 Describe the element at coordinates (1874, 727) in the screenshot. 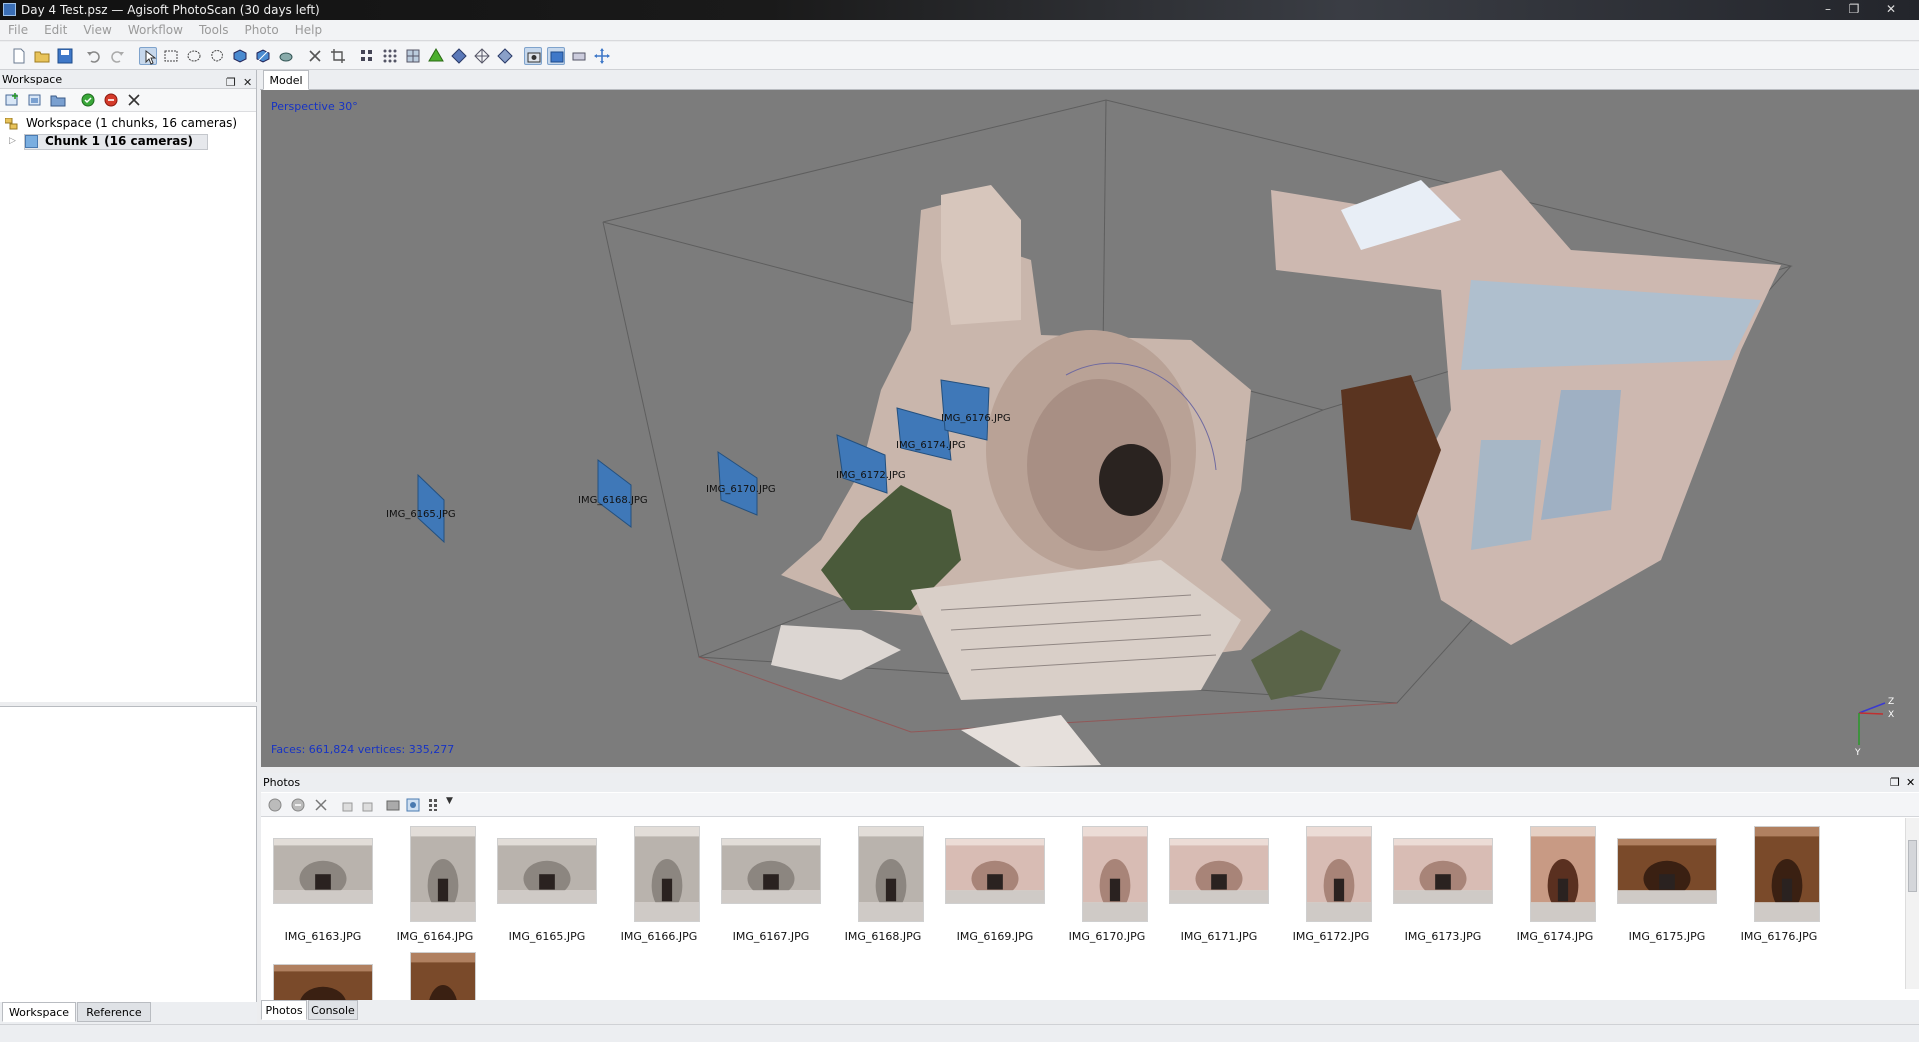

I see `axis-gizmo: Z X Y` at that location.